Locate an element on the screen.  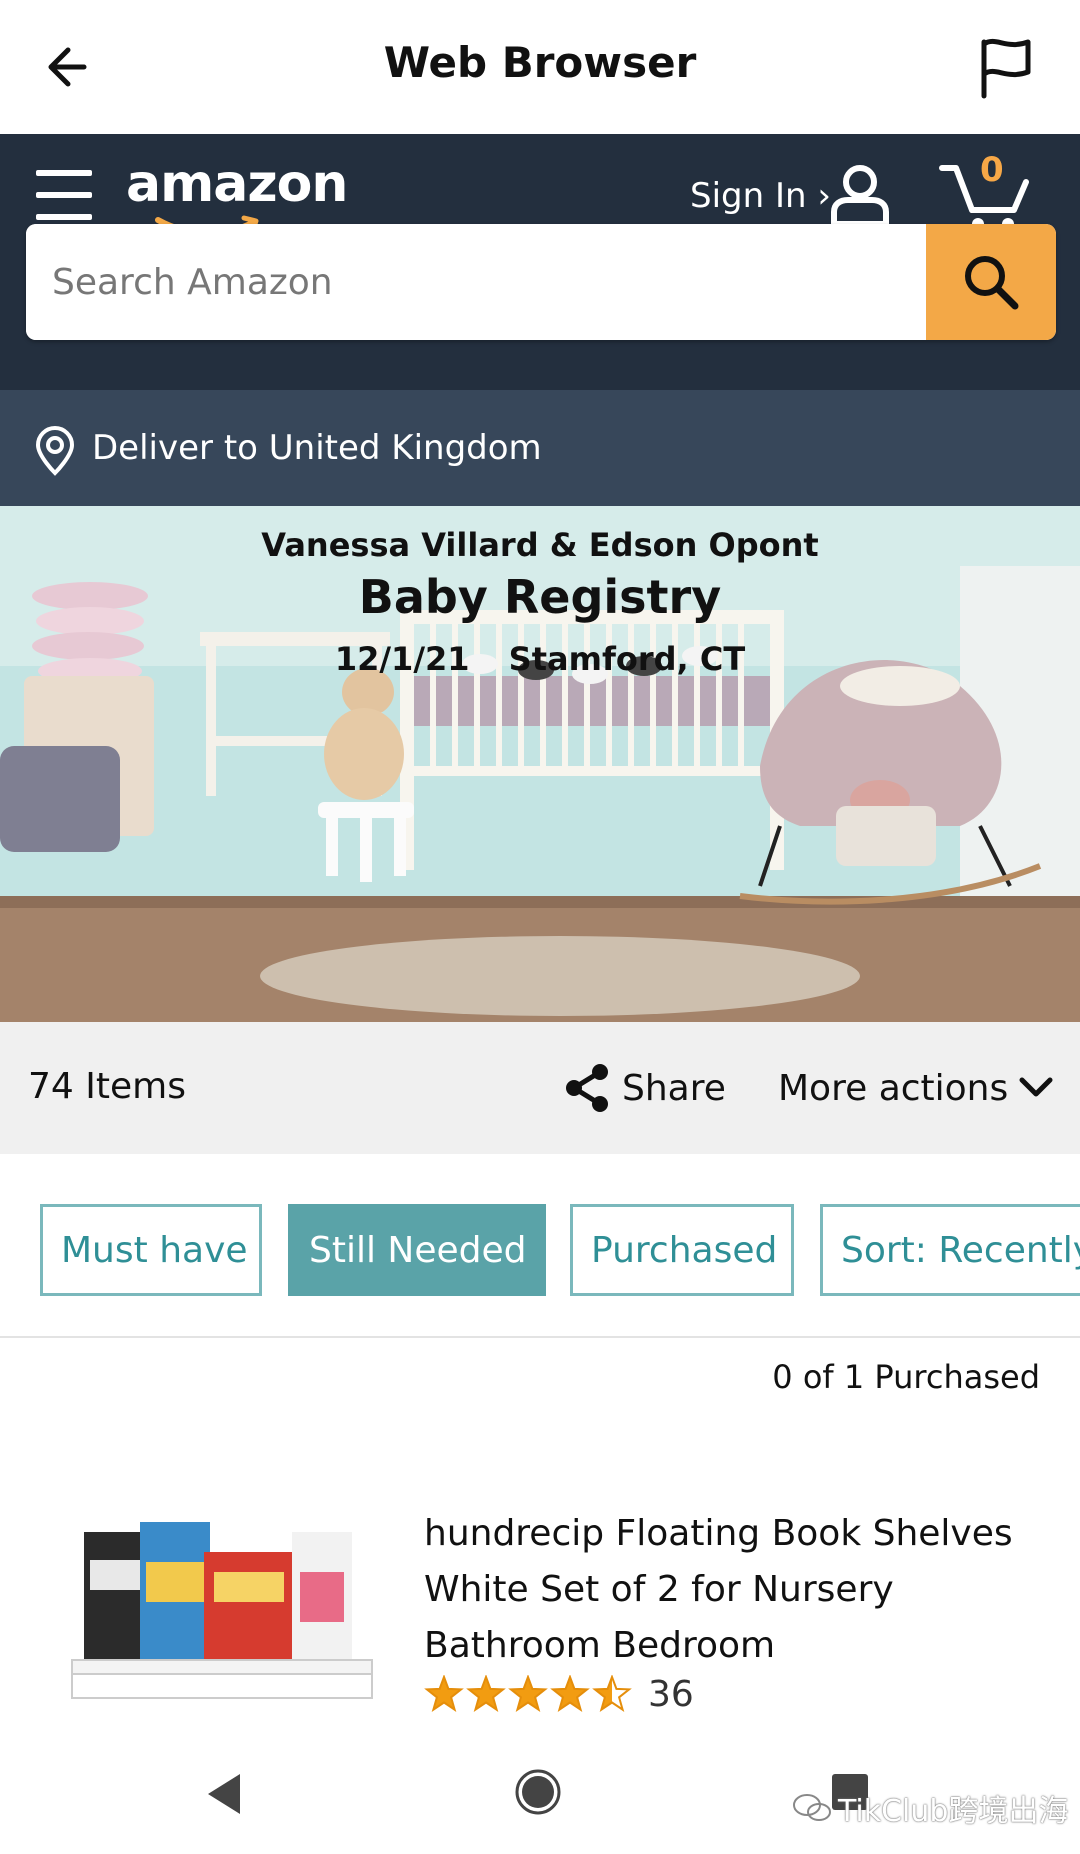
registry-date: 12/1/21 is located at coordinates (402, 659).